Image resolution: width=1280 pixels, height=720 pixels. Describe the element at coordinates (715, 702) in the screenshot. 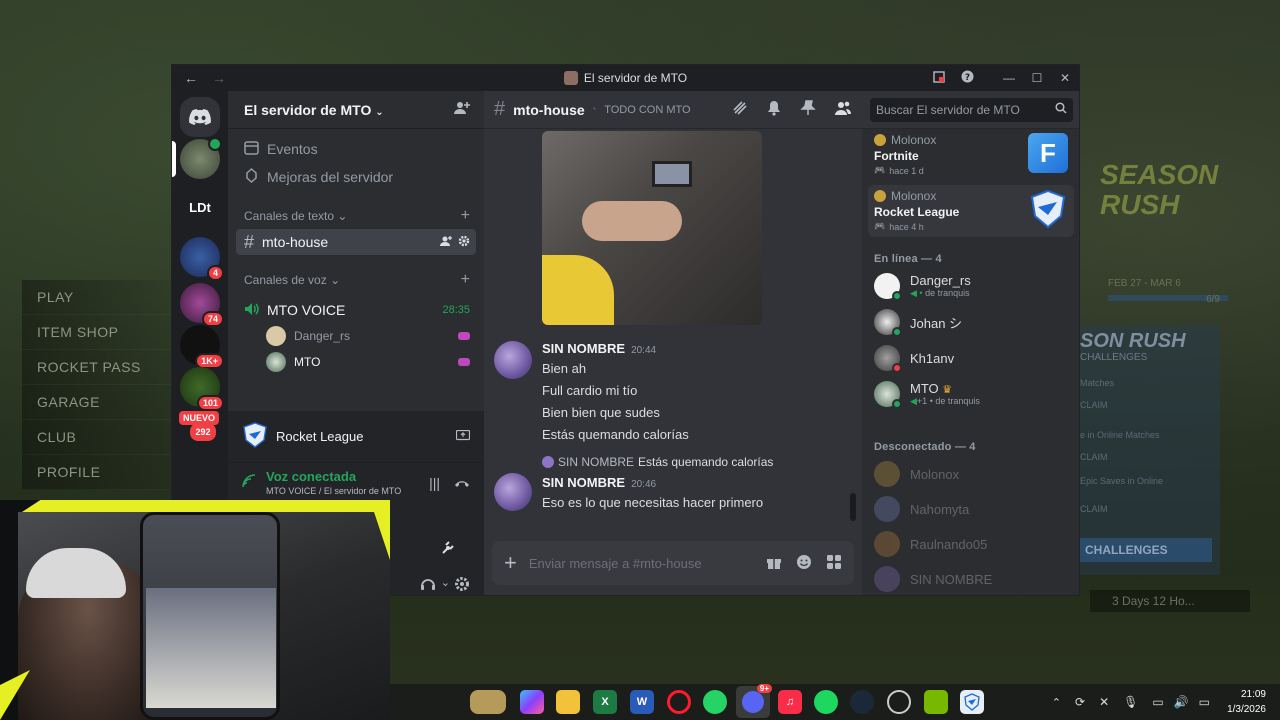

I see `whatsapp-icon` at that location.